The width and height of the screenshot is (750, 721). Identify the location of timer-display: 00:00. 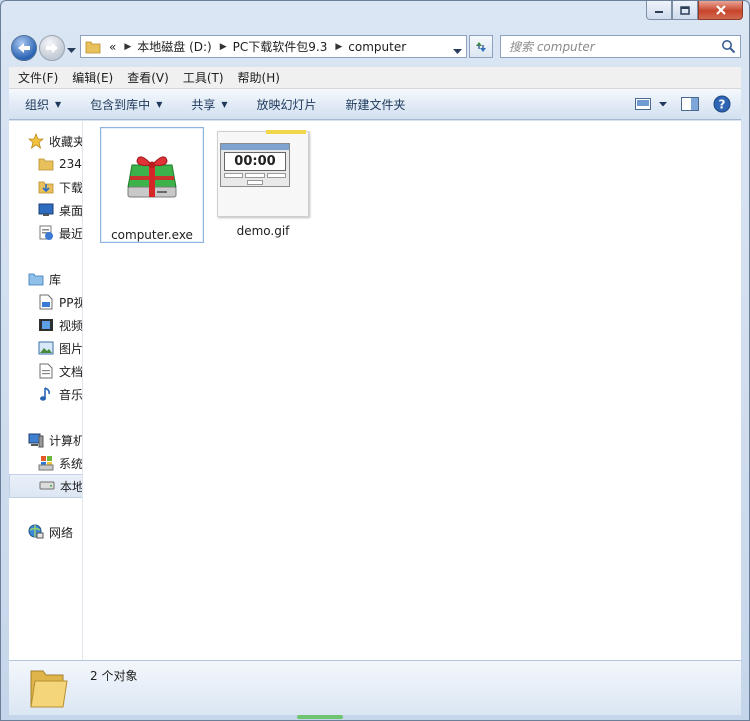
(255, 161).